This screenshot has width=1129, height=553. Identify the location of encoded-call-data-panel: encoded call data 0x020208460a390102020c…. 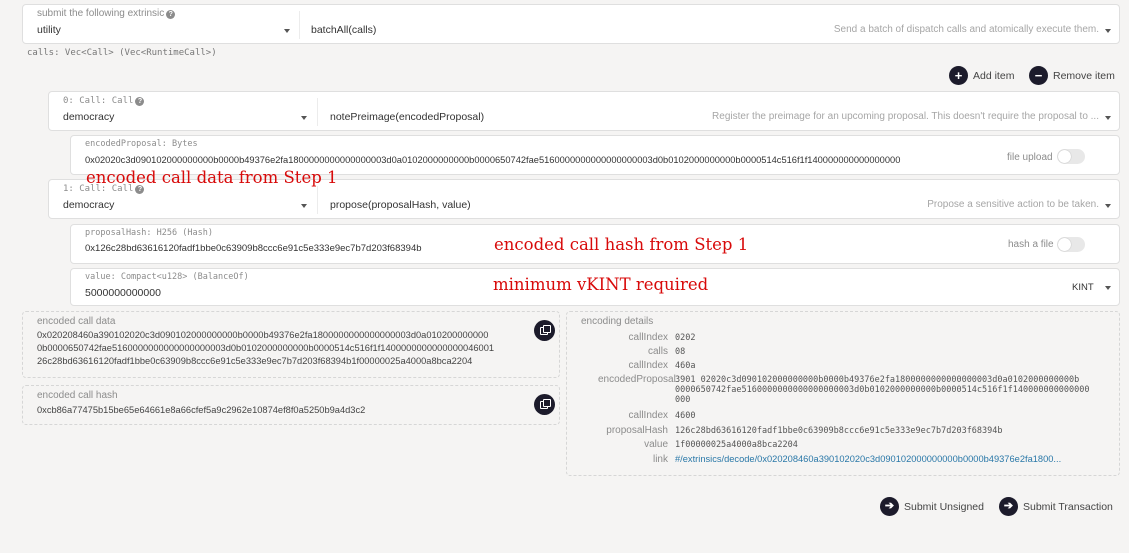
(291, 344).